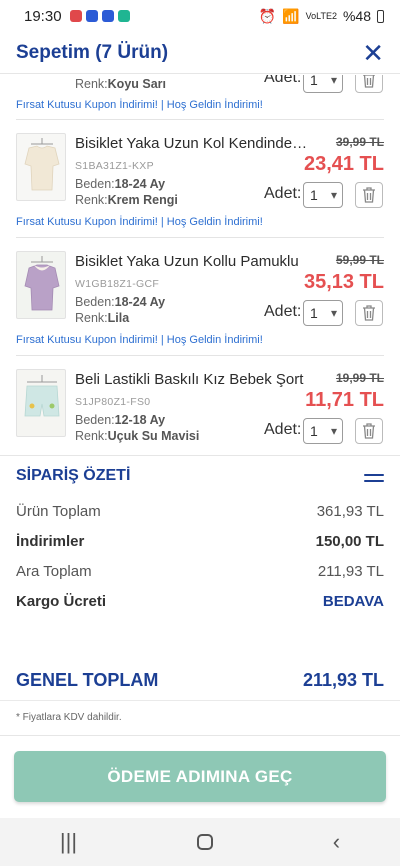 Image resolution: width=400 pixels, height=866 pixels. Describe the element at coordinates (359, 260) in the screenshot. I see `old-price: 59,99 TL` at that location.